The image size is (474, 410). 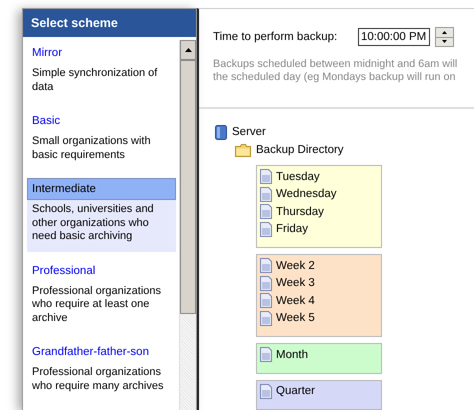 I want to click on file-label: Week 2, so click(x=295, y=266).